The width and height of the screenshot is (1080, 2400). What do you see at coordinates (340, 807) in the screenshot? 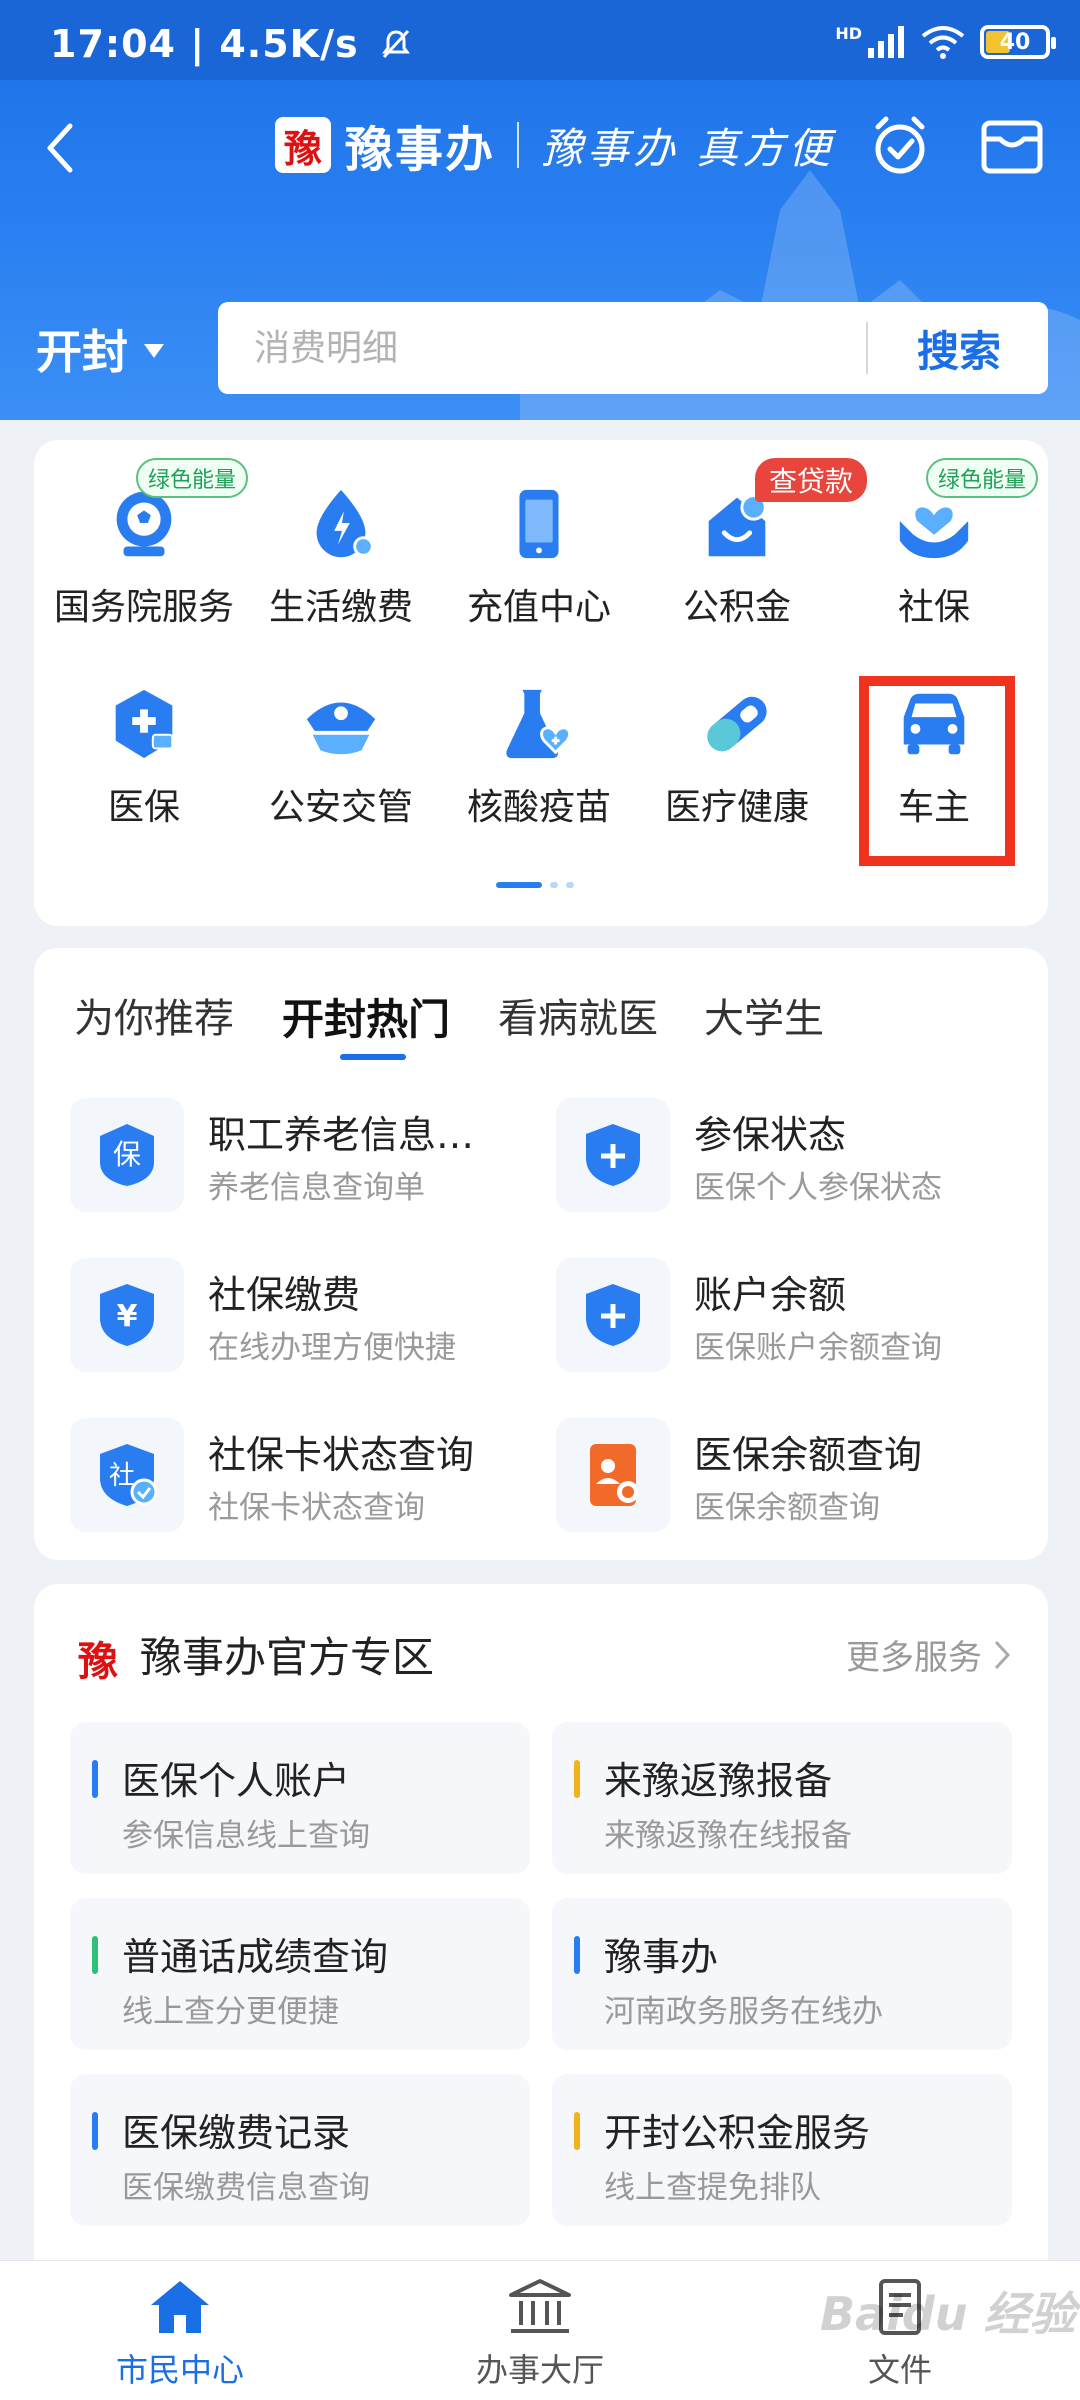
I see `service-label: 公安交管` at bounding box center [340, 807].